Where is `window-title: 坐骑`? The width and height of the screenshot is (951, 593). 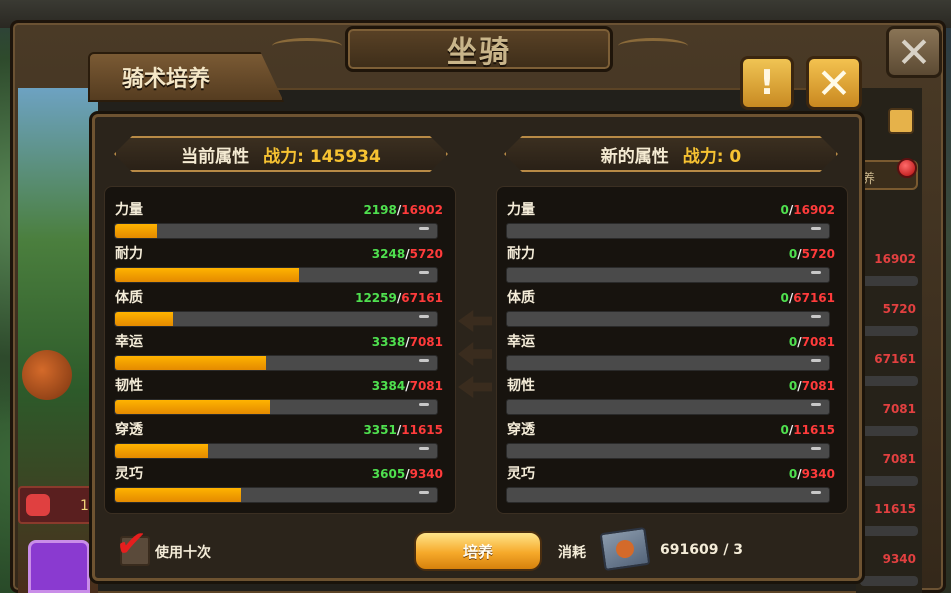 window-title: 坐骑 is located at coordinates (479, 49).